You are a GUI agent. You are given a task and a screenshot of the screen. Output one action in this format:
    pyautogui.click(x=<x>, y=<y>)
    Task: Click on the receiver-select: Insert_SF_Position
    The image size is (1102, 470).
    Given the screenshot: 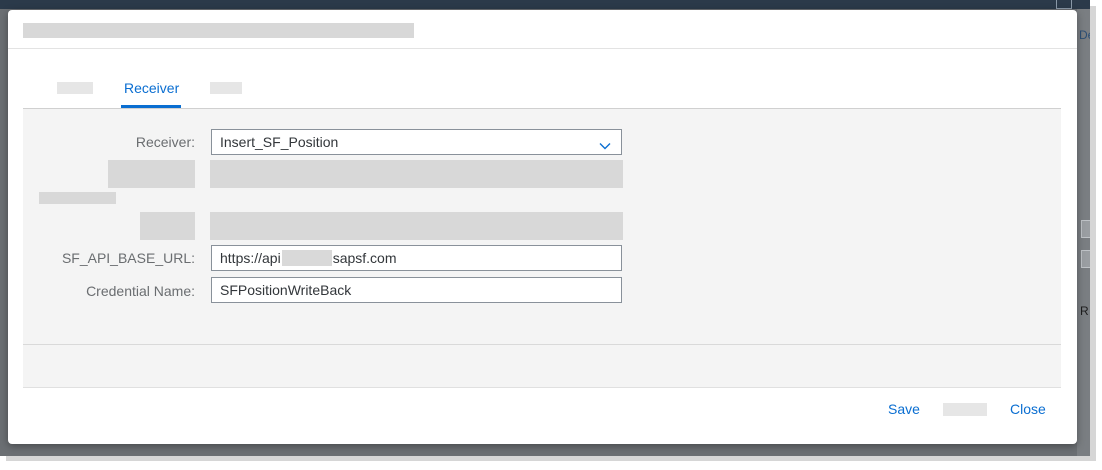 What is the action you would take?
    pyautogui.click(x=416, y=142)
    